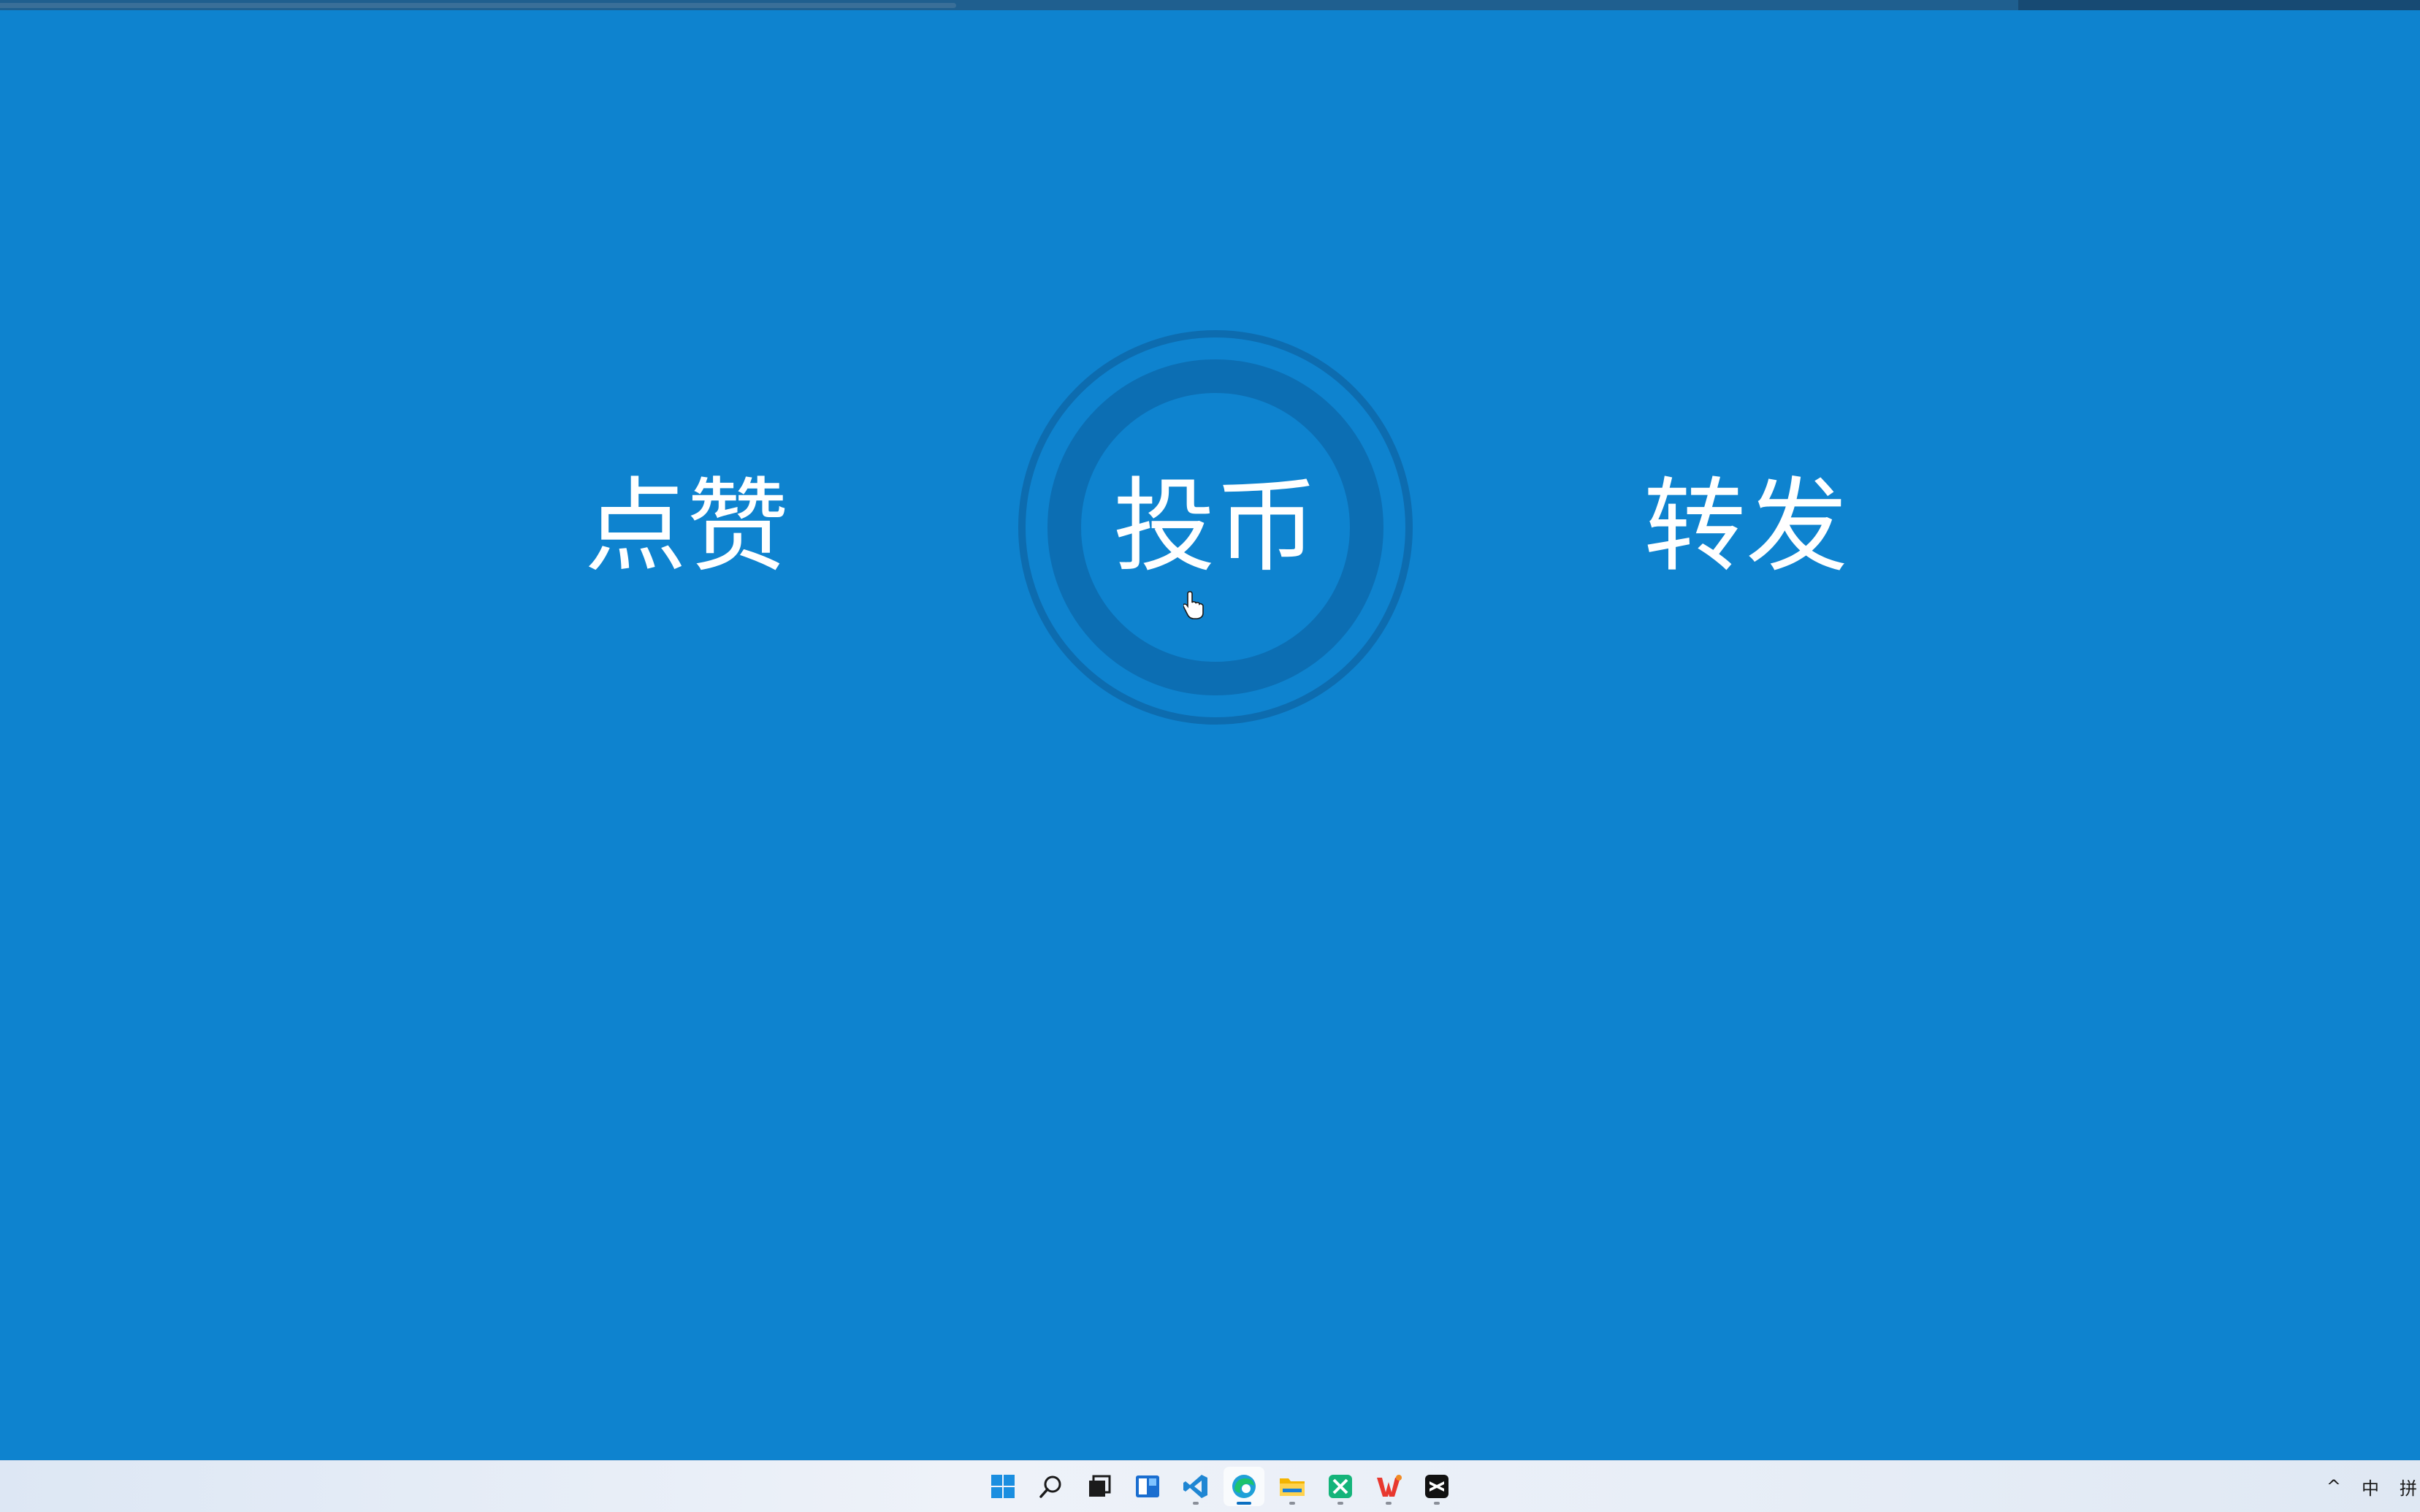  What do you see at coordinates (1219, 1486) in the screenshot?
I see `taskbar-icons` at bounding box center [1219, 1486].